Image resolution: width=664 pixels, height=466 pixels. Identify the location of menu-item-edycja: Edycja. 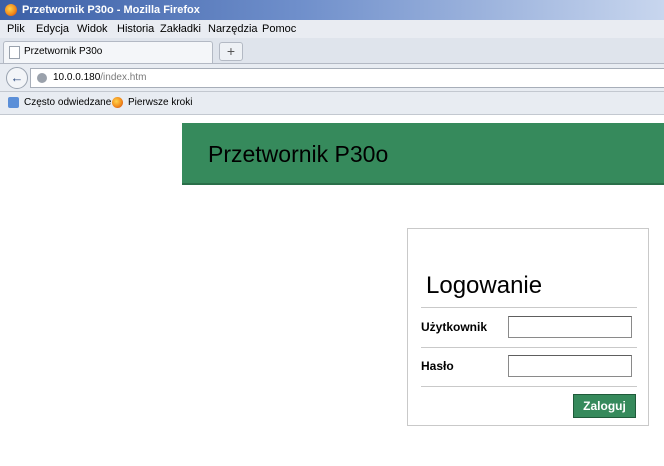
(52, 29).